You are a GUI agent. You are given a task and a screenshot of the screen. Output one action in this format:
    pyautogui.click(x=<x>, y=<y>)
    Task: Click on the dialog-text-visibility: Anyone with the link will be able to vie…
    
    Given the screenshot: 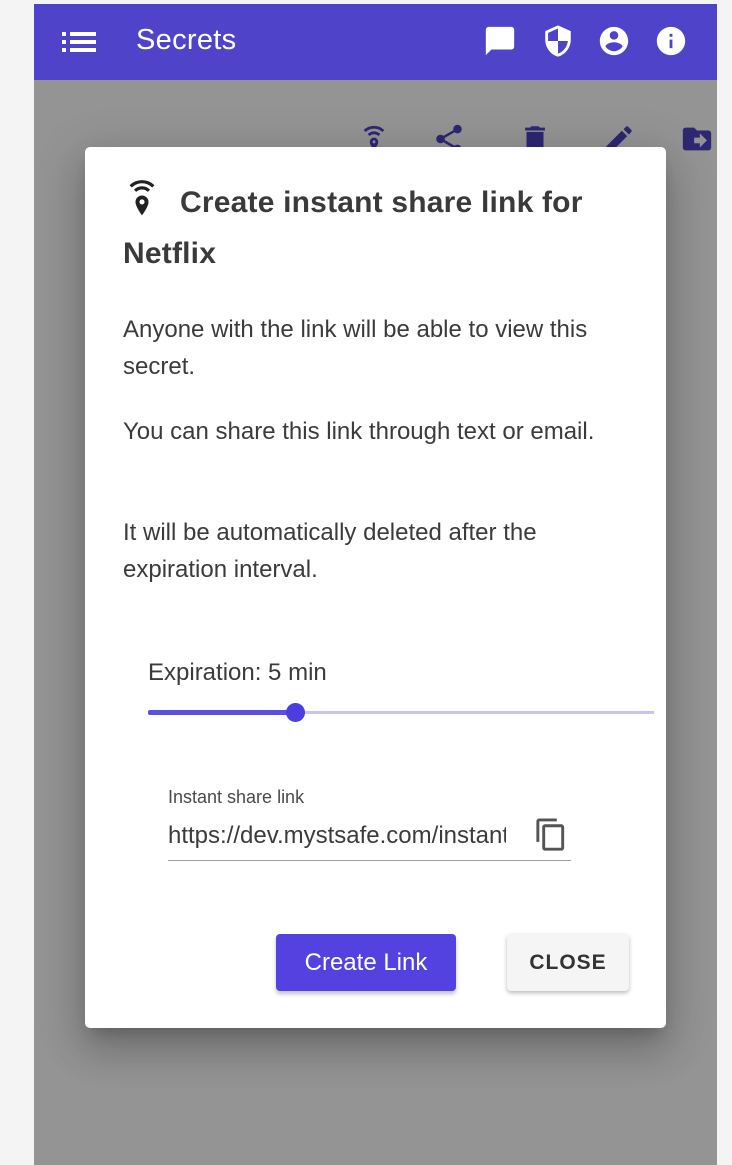 What is the action you would take?
    pyautogui.click(x=355, y=348)
    